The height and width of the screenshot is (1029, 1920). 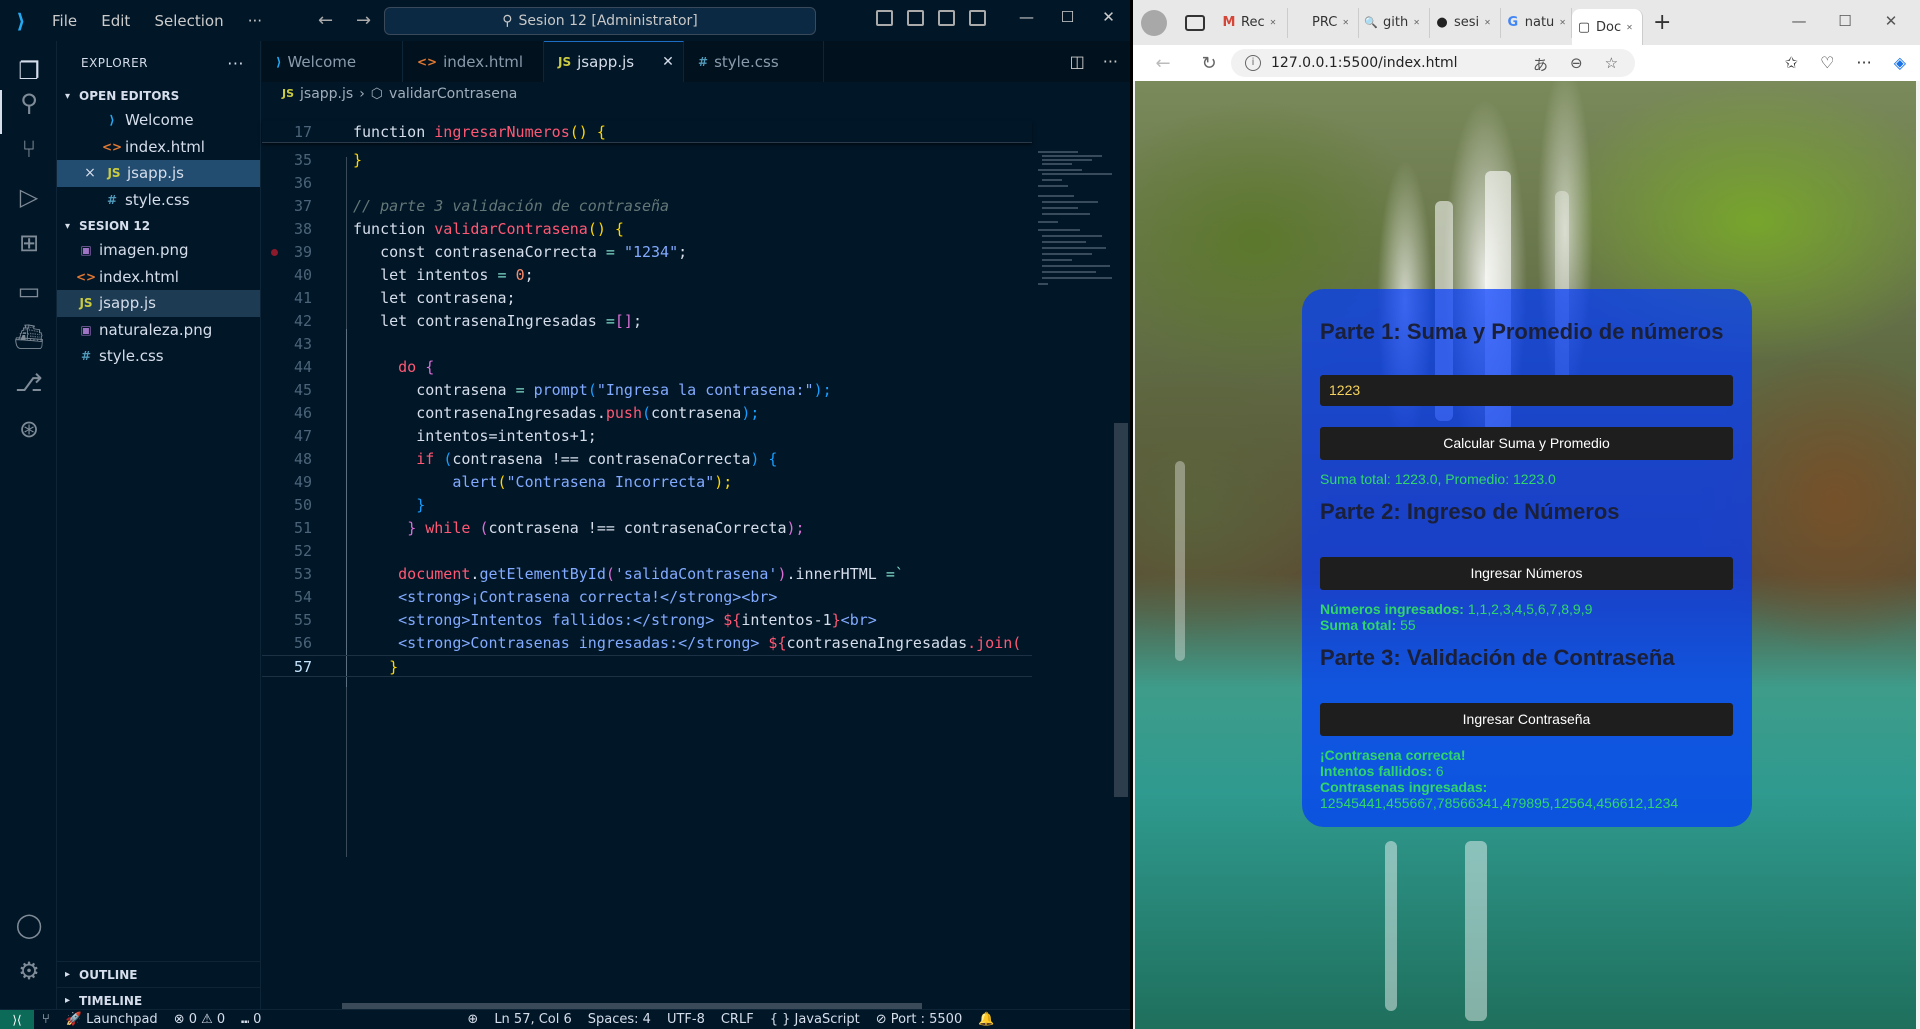 What do you see at coordinates (158, 226) in the screenshot?
I see `folder-section: ▾ SESION 12` at bounding box center [158, 226].